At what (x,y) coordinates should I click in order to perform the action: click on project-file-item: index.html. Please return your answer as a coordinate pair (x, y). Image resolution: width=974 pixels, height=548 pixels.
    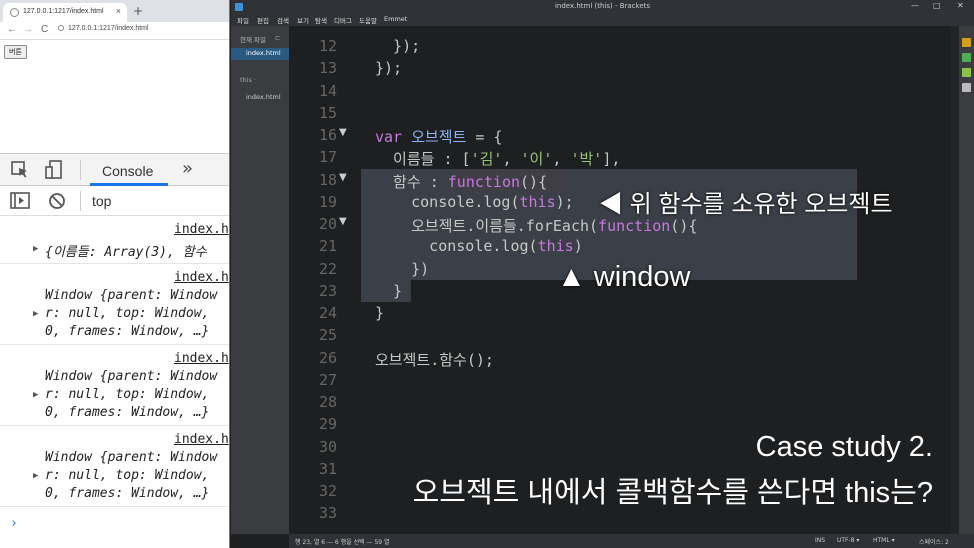
    Looking at the image, I should click on (263, 97).